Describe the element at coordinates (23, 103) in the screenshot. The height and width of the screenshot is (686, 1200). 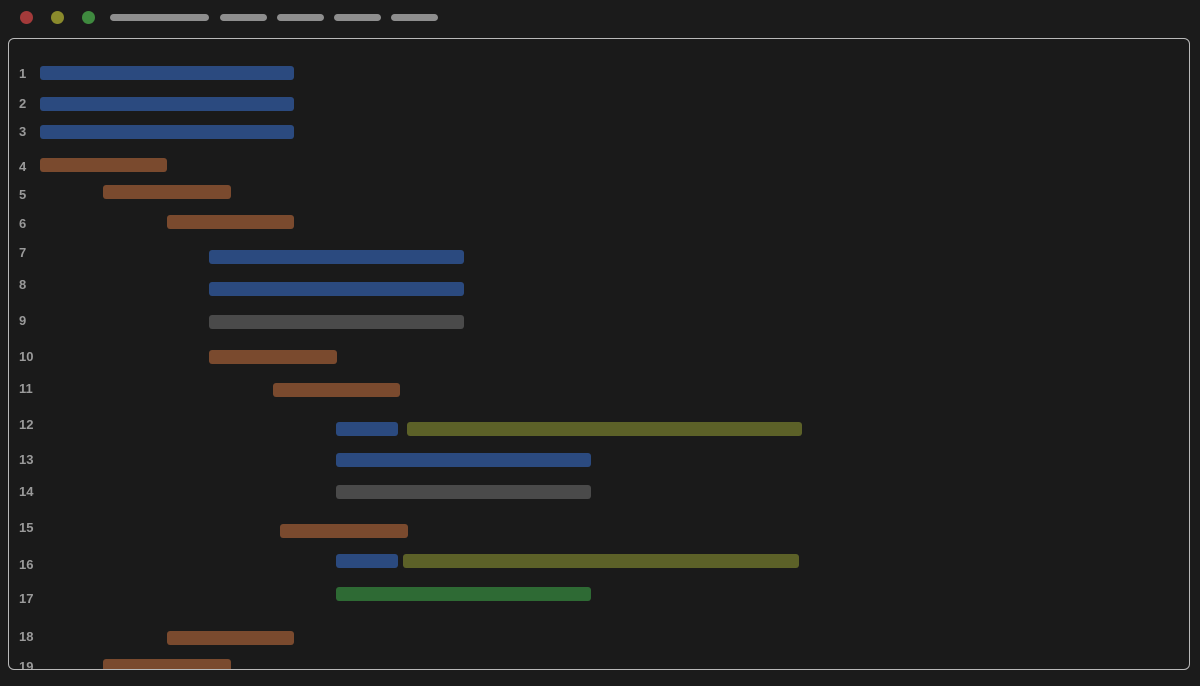
I see `line-number: 2` at that location.